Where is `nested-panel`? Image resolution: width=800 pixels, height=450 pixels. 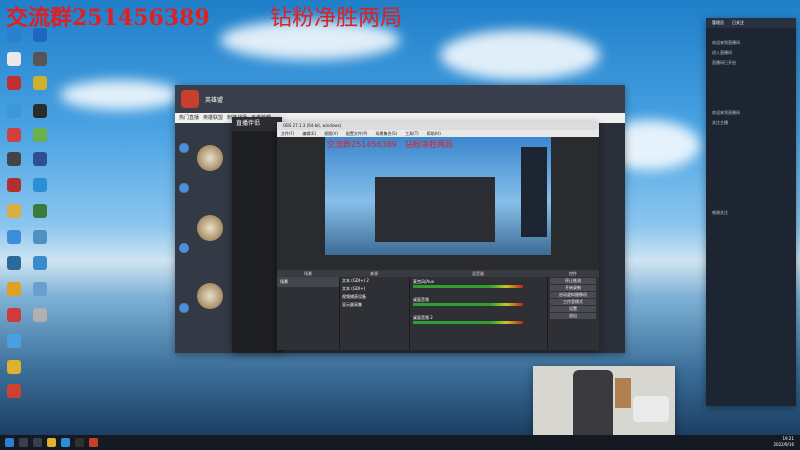 nested-panel is located at coordinates (534, 192).